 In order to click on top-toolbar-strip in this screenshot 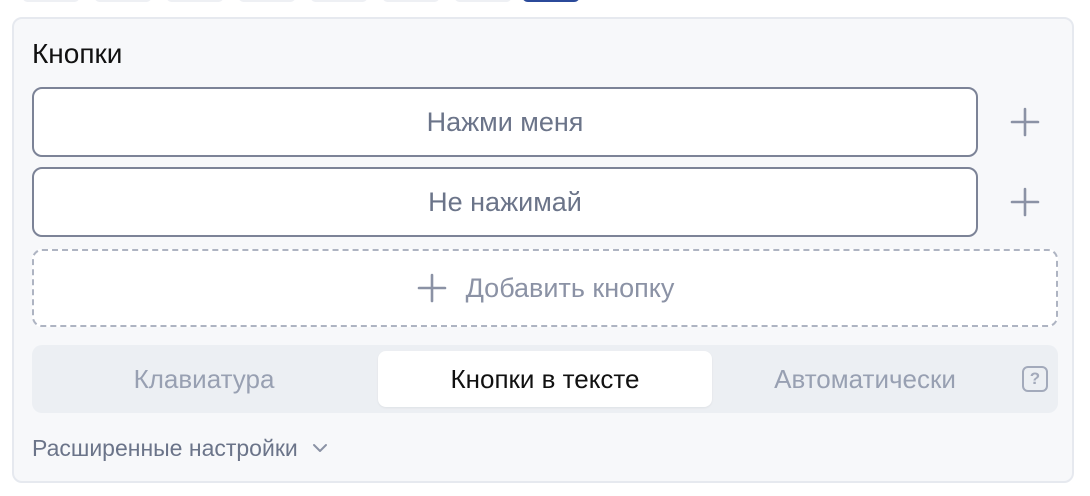, I will do `click(545, 3)`.